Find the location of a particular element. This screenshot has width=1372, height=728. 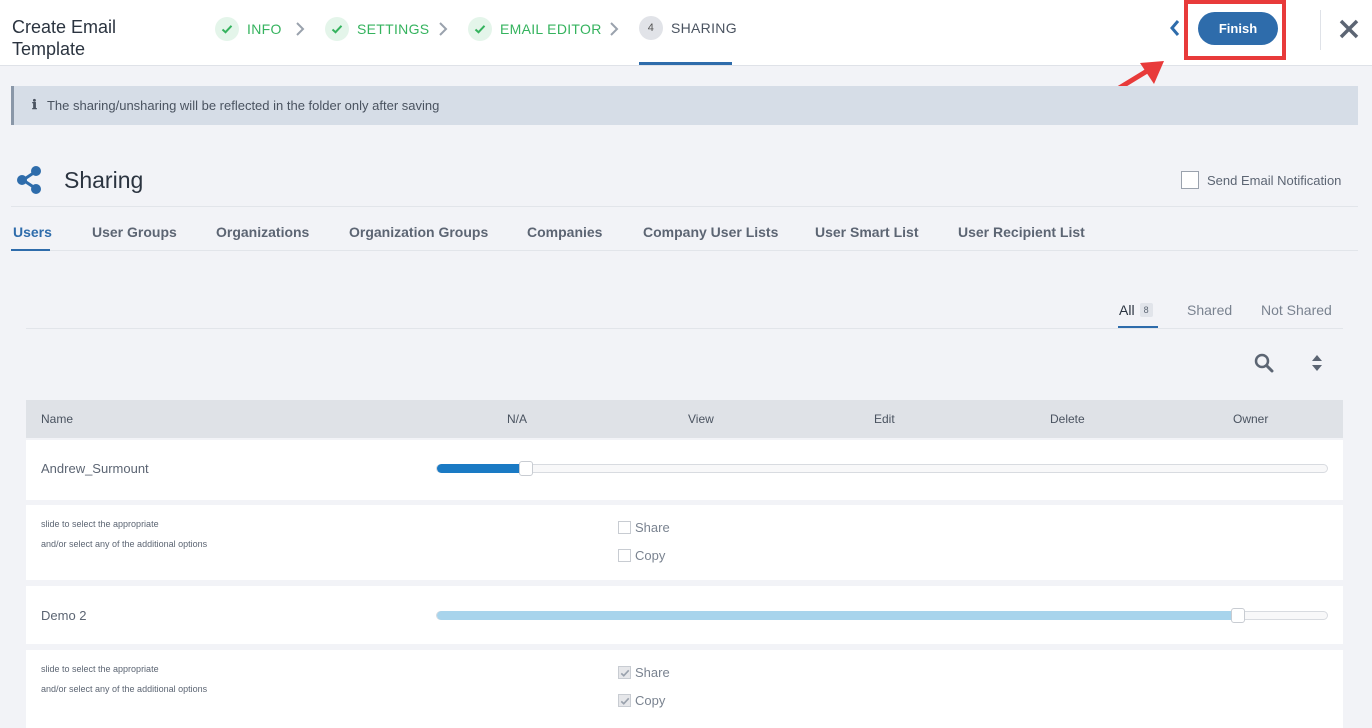

share-icon is located at coordinates (29, 180).